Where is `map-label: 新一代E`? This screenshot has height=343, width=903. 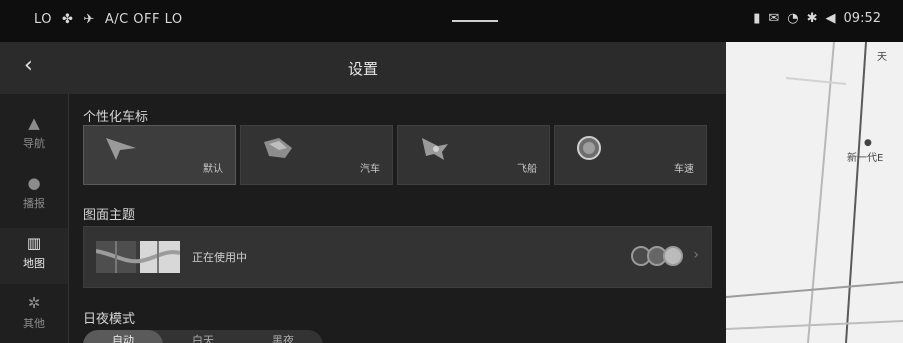 map-label: 新一代E is located at coordinates (865, 158).